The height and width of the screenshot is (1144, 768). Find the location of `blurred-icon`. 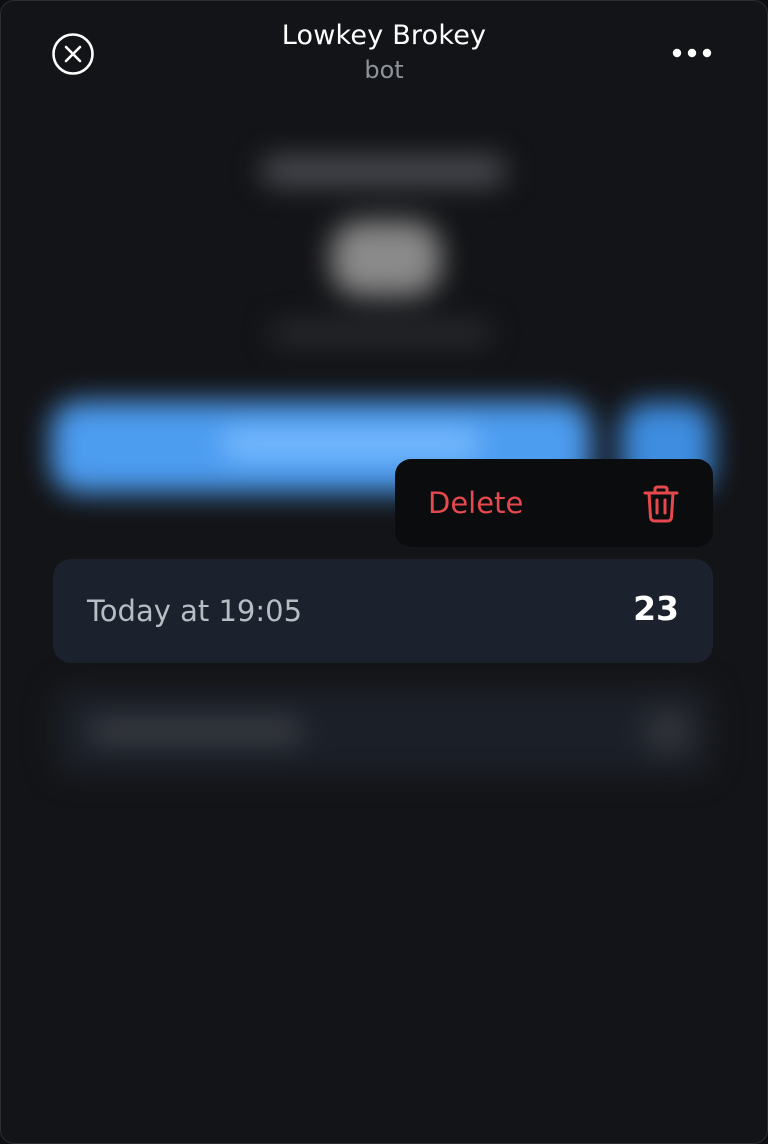

blurred-icon is located at coordinates (386, 258).